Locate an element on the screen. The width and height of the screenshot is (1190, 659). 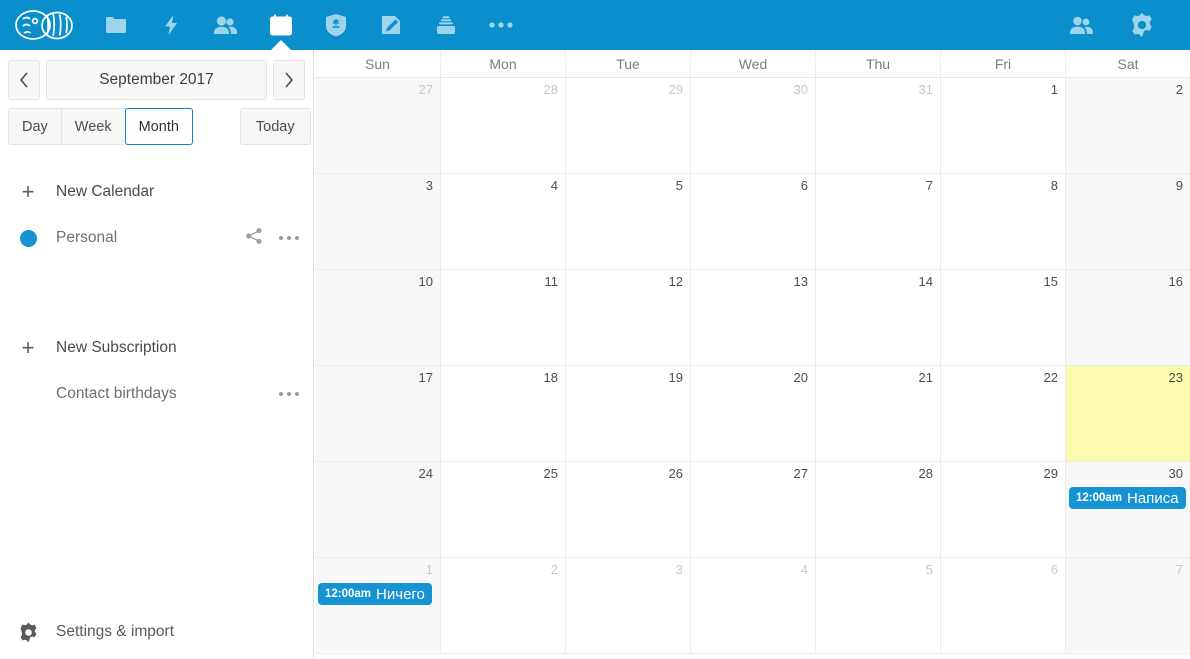
calendar-day-cell: 11 is located at coordinates (502, 317).